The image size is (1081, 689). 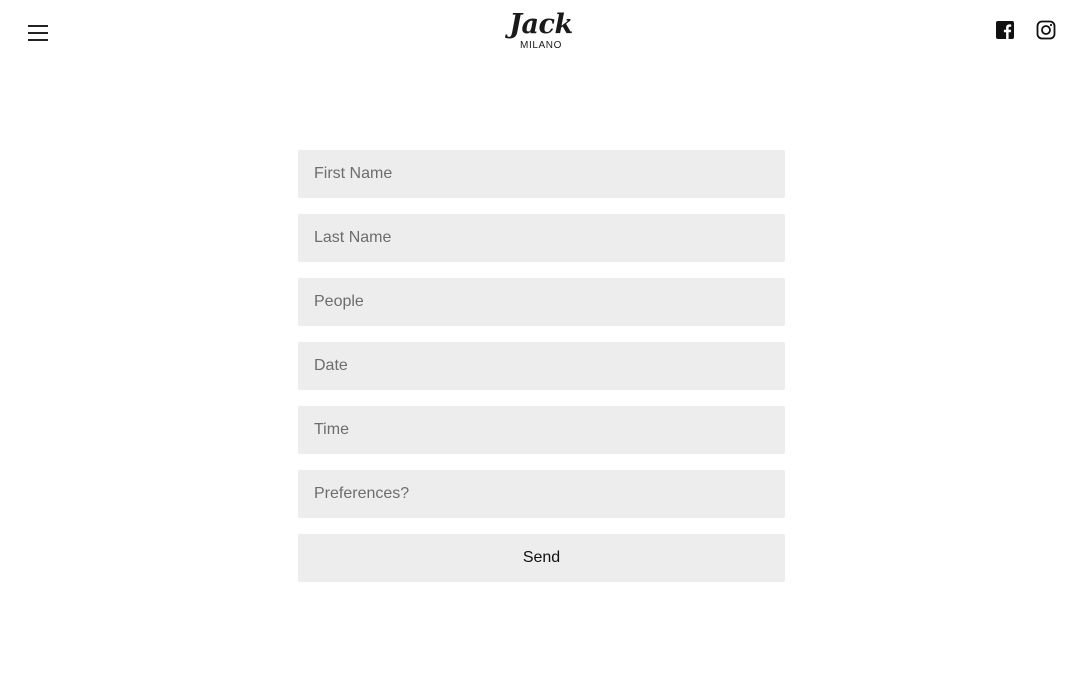 What do you see at coordinates (1005, 30) in the screenshot?
I see `facebook-icon` at bounding box center [1005, 30].